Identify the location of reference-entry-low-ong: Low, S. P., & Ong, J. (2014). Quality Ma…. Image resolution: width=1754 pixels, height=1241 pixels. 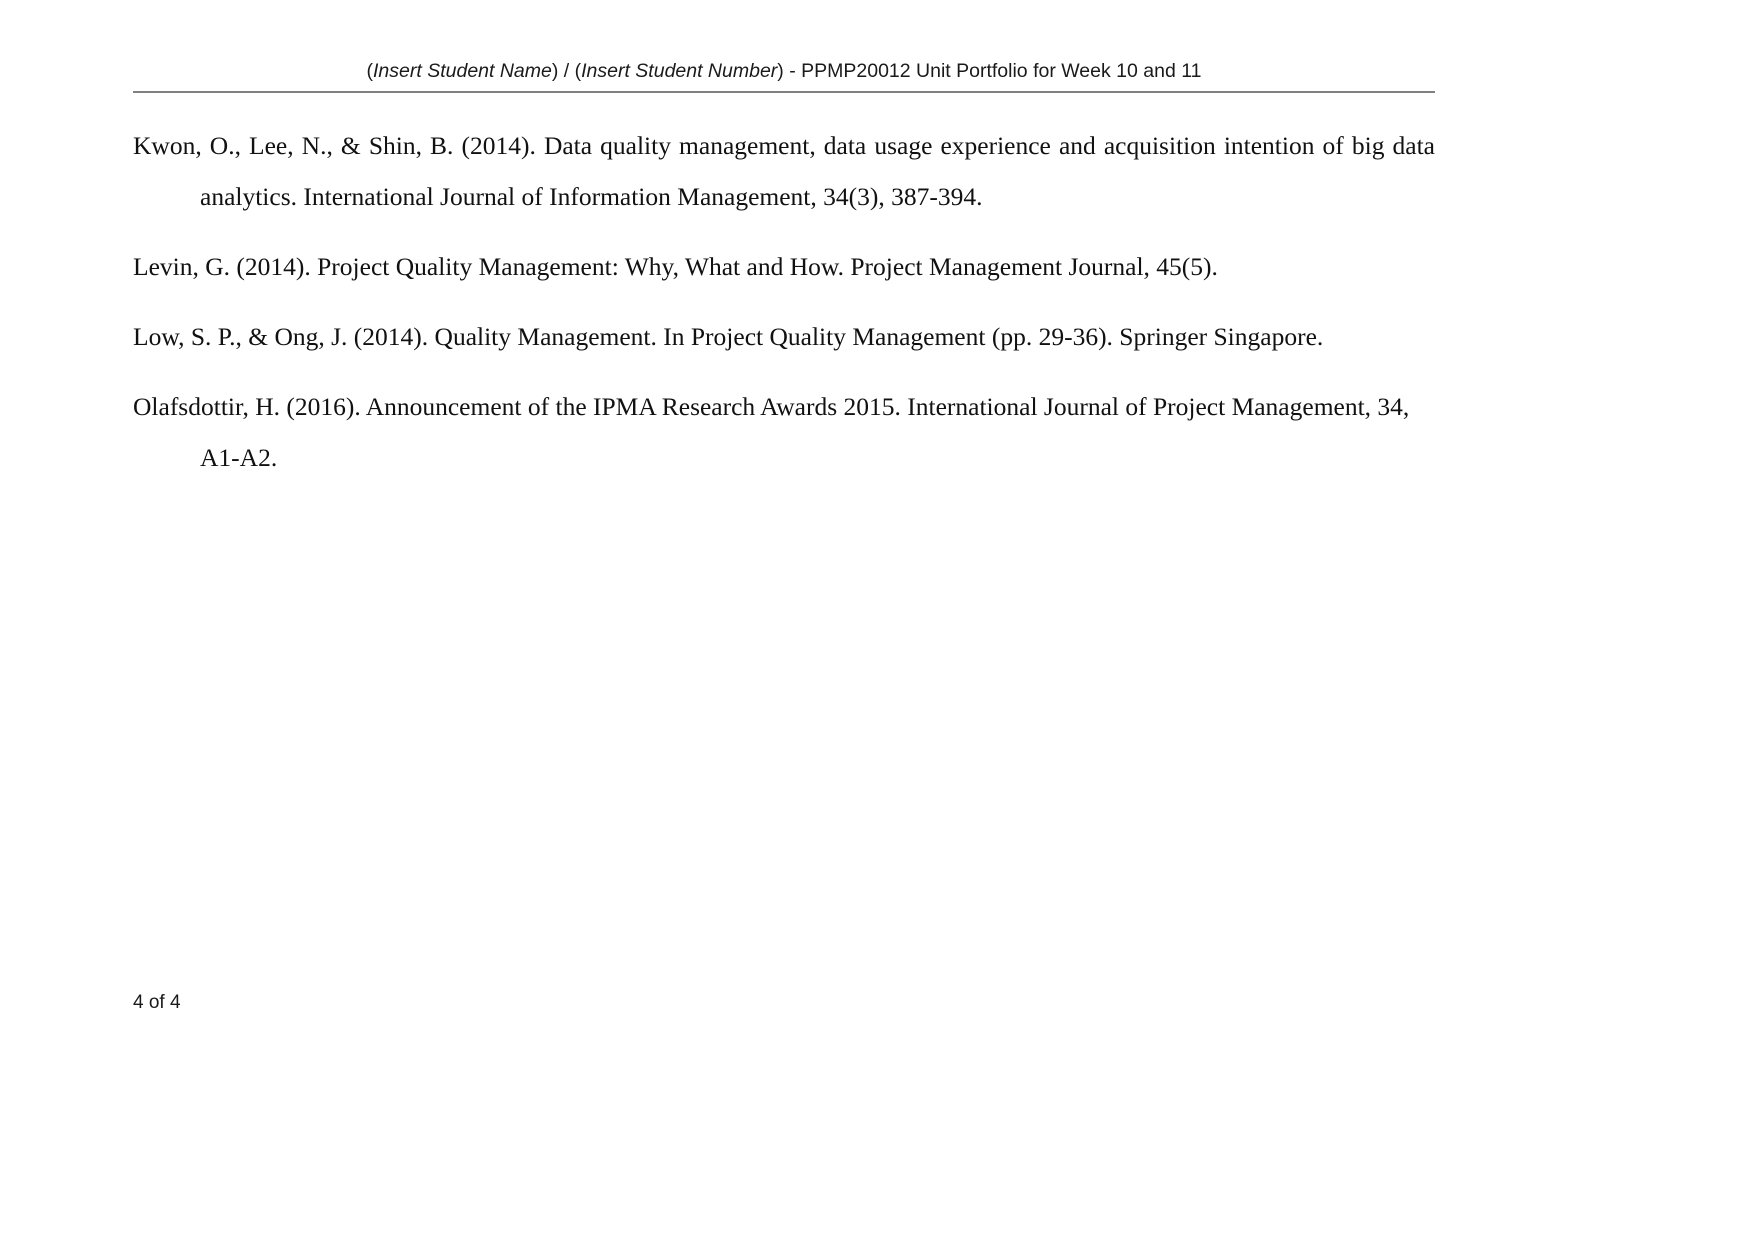
(728, 336).